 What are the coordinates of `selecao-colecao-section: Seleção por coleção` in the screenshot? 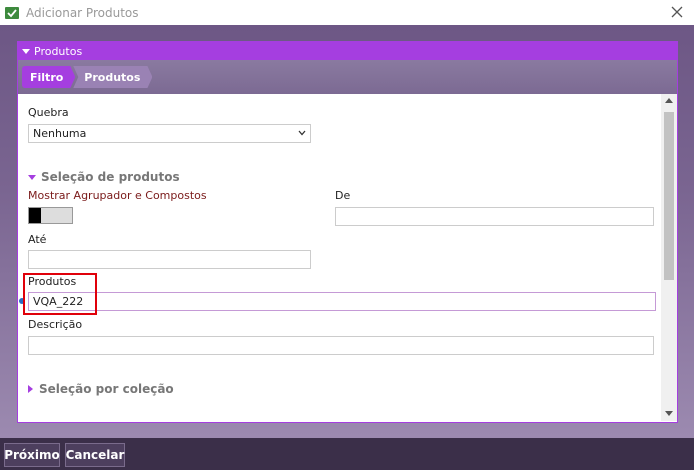 It's located at (101, 389).